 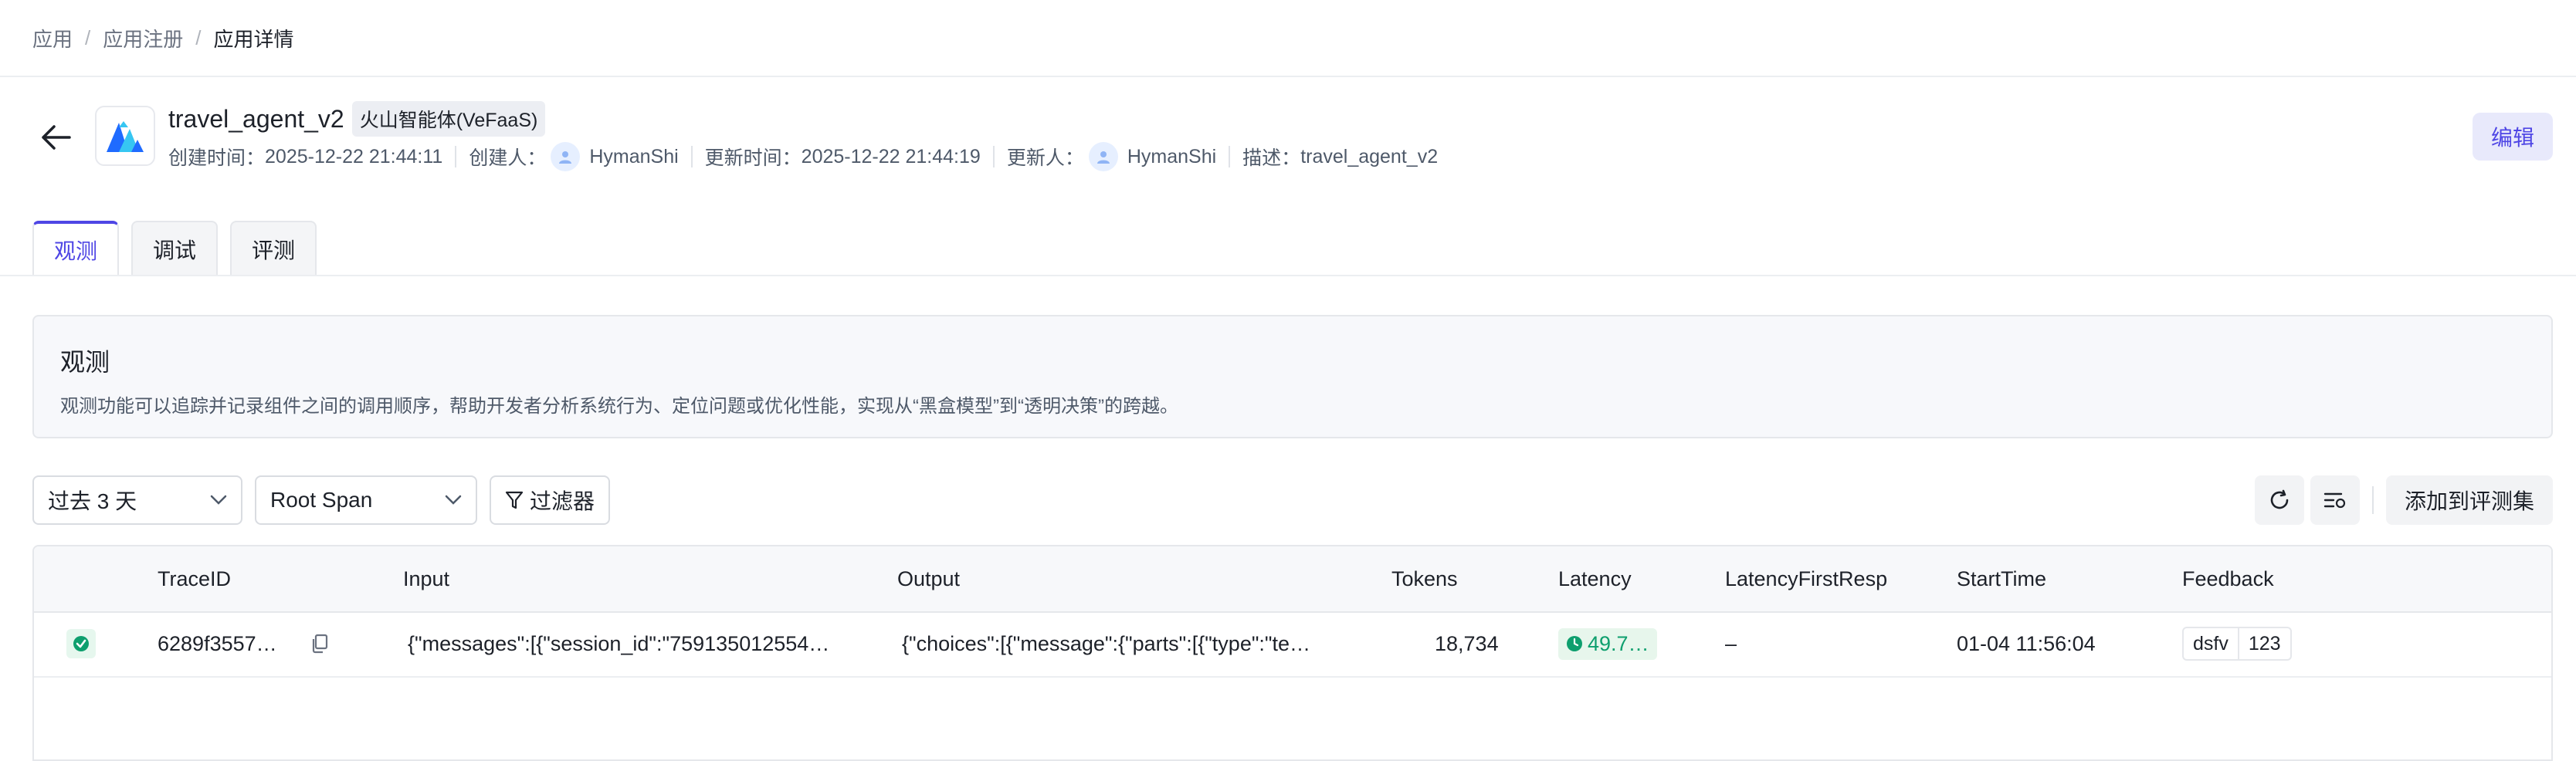 I want to click on check-circle-icon, so click(x=81, y=643).